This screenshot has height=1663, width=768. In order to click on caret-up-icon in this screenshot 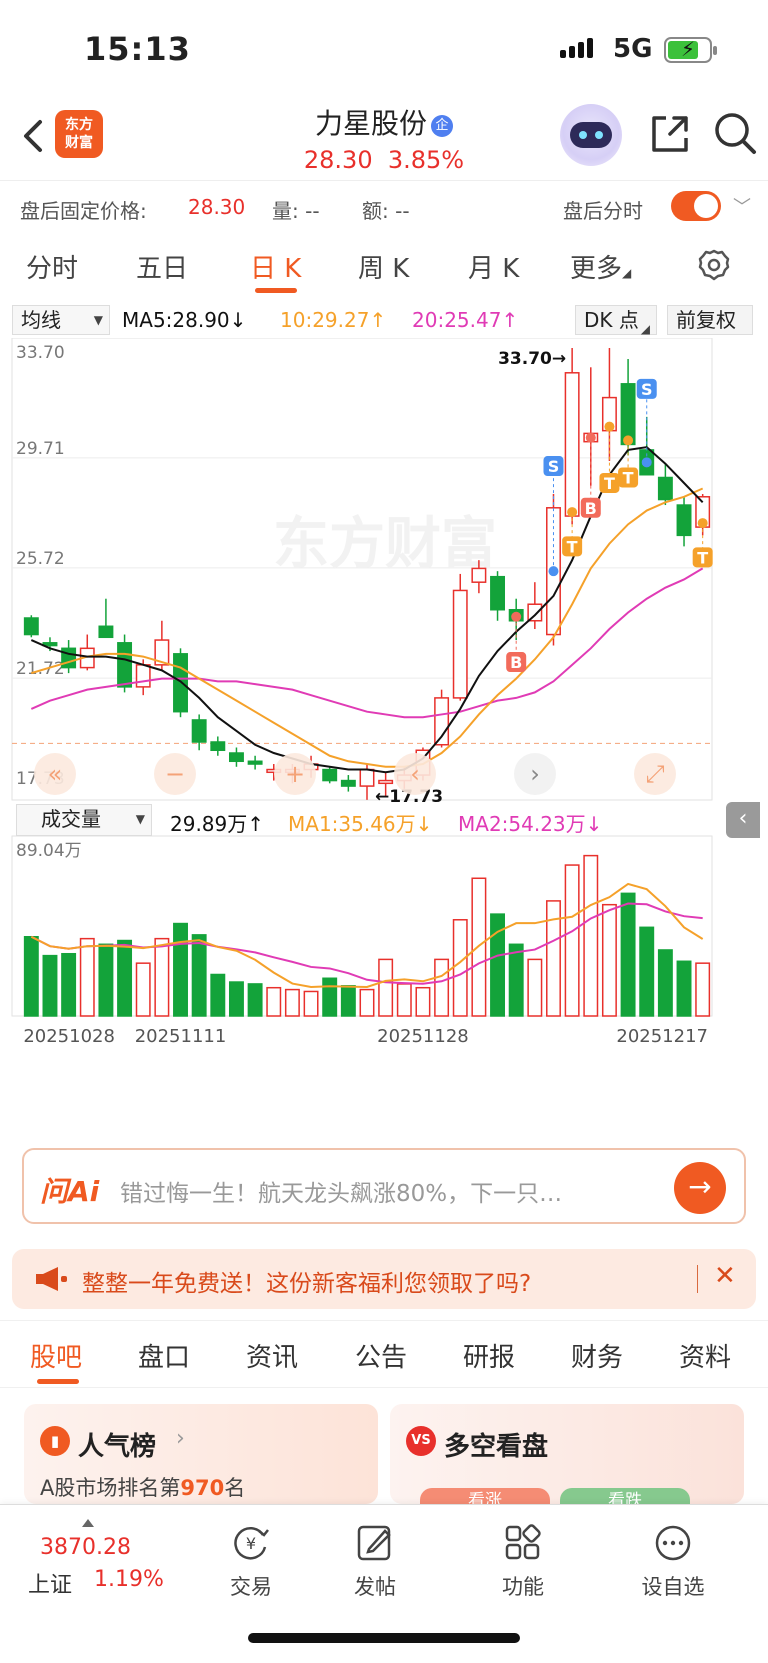, I will do `click(88, 1523)`.